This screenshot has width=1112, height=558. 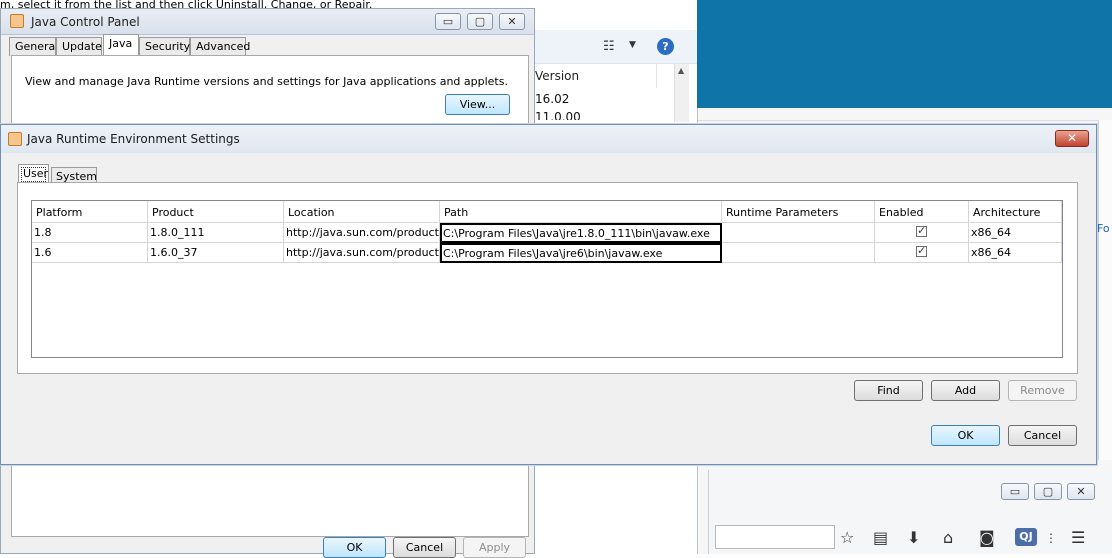 What do you see at coordinates (922, 212) in the screenshot?
I see `column-header-enabled: Enabled` at bounding box center [922, 212].